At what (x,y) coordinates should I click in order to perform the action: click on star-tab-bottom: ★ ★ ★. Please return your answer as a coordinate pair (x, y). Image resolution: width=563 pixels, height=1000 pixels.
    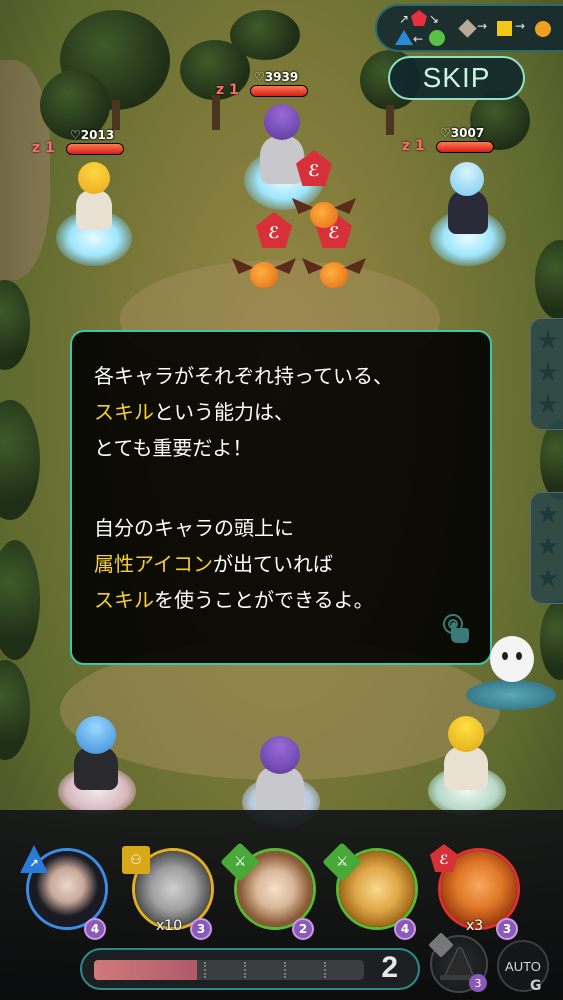
    Looking at the image, I should click on (546, 548).